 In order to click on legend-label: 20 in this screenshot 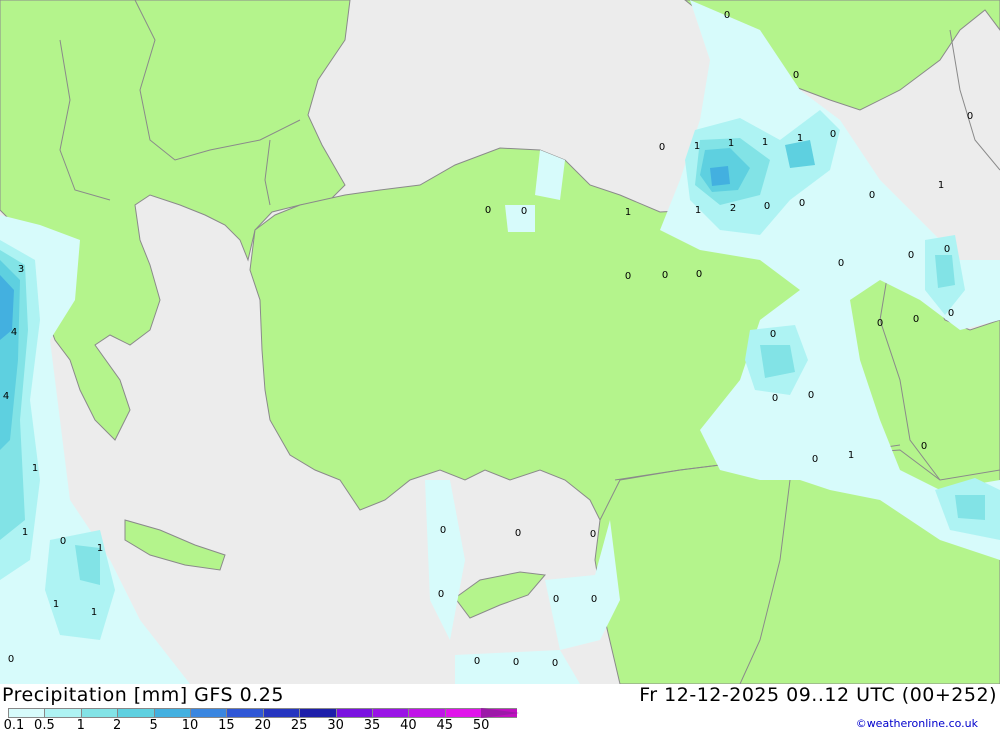, I will do `click(263, 725)`.